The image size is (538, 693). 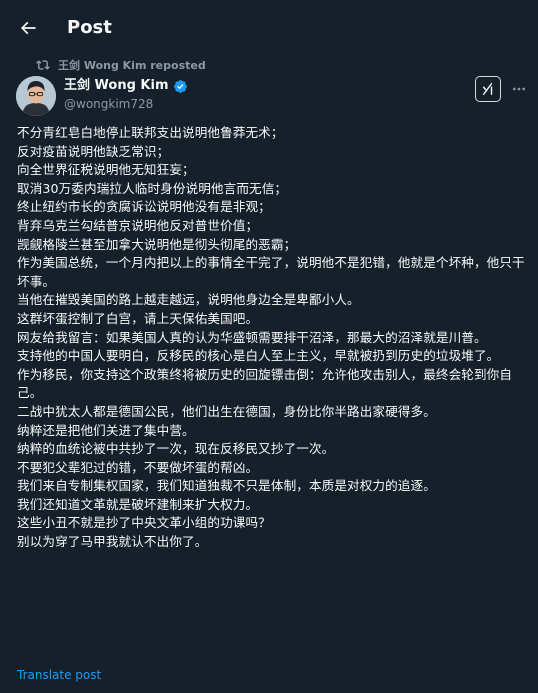 What do you see at coordinates (106, 170) in the screenshot?
I see `post-line: 向全世界征税说明他无知狂妄；` at bounding box center [106, 170].